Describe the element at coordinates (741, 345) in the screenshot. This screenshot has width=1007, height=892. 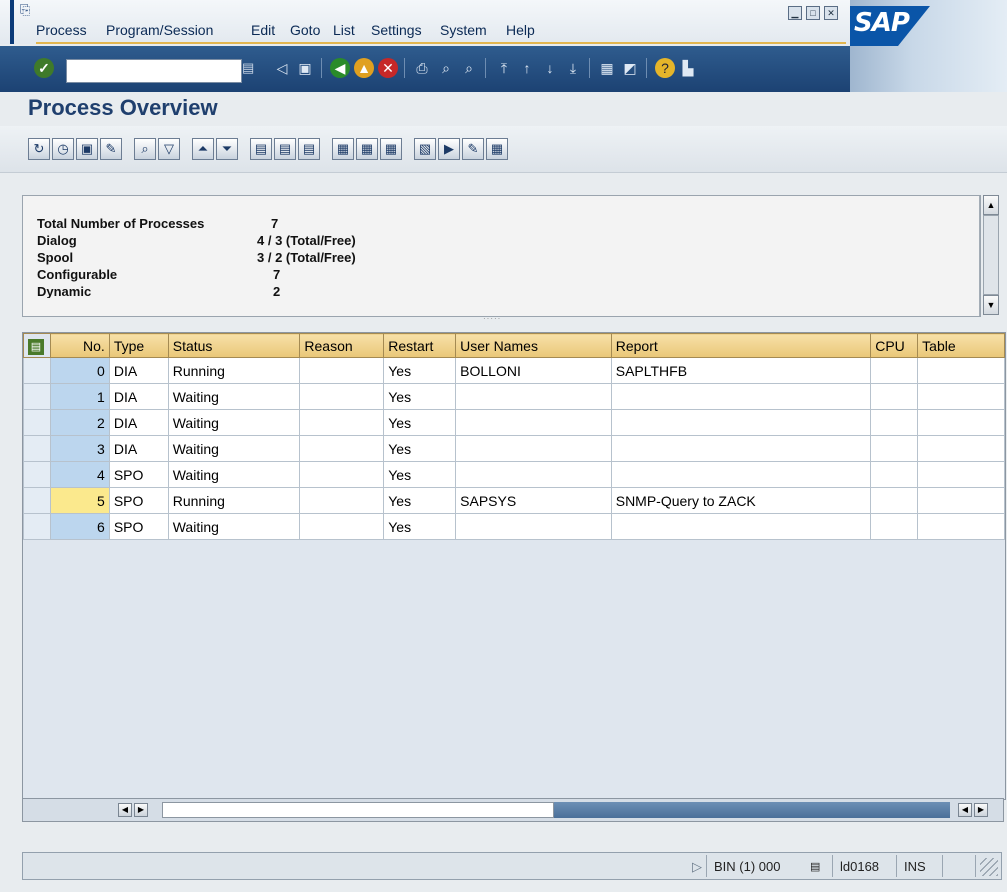
I see `column-header-report: Report` at that location.